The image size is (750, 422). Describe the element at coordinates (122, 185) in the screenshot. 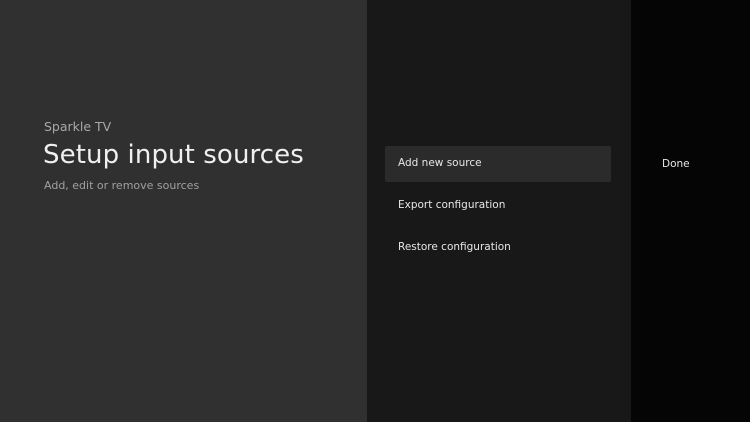

I see `page-description: Add, edit or remove sources` at that location.